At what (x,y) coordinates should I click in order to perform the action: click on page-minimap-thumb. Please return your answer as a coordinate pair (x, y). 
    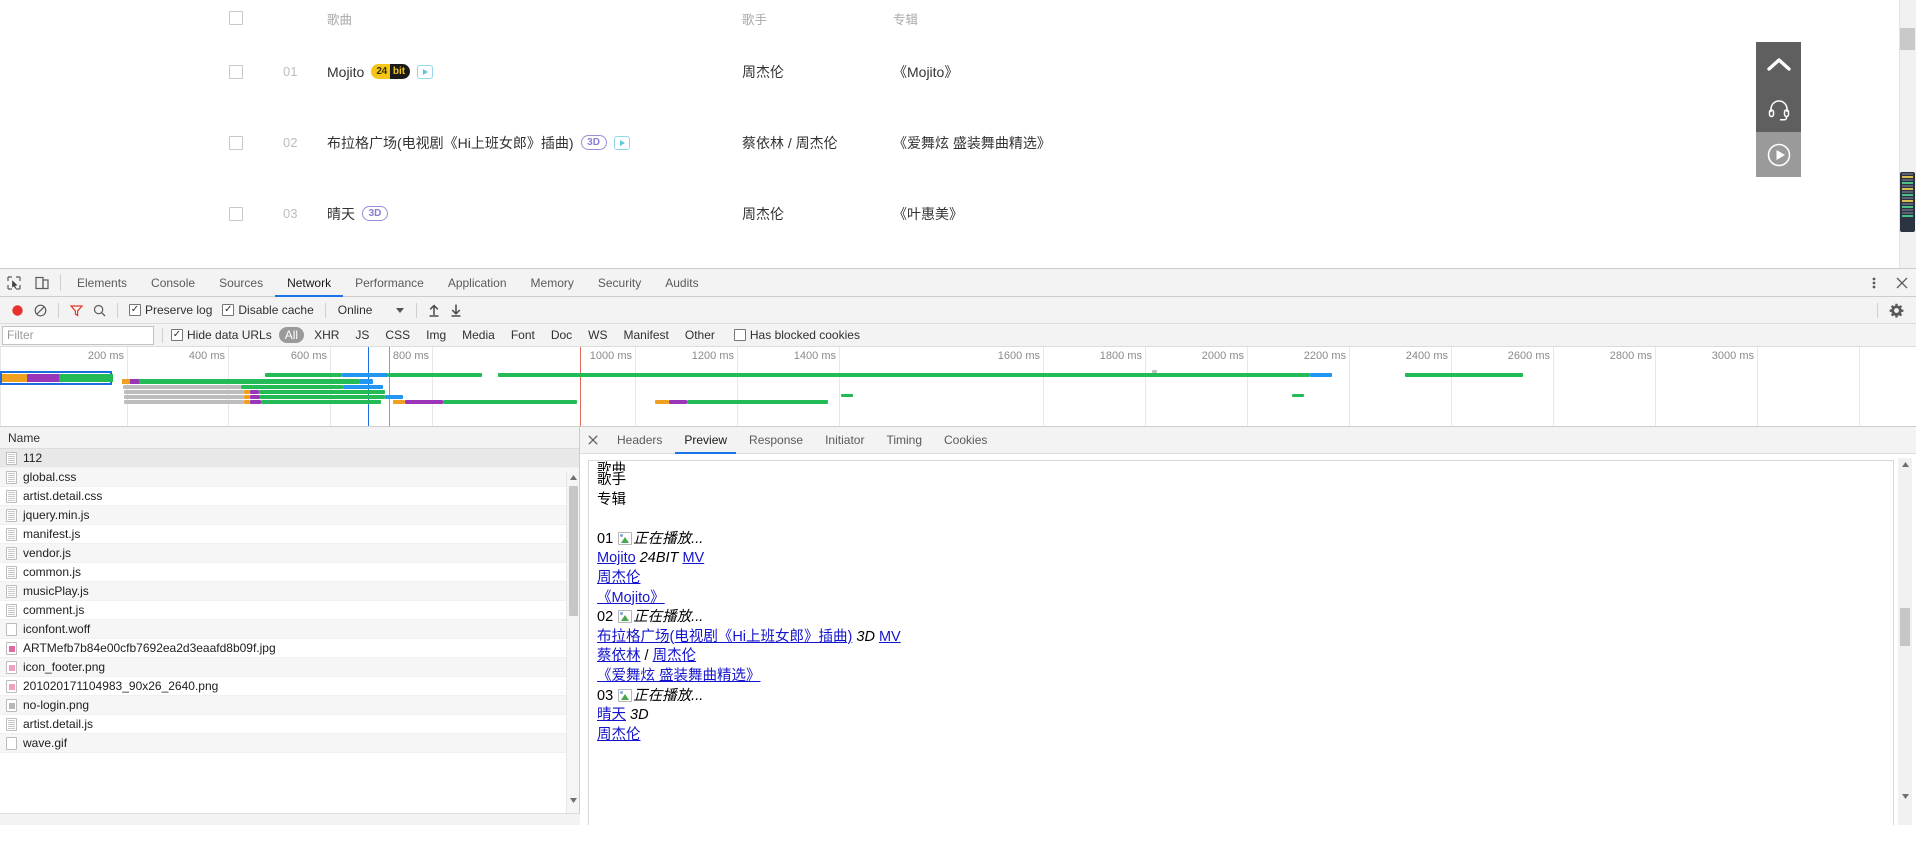
    Looking at the image, I should click on (1907, 202).